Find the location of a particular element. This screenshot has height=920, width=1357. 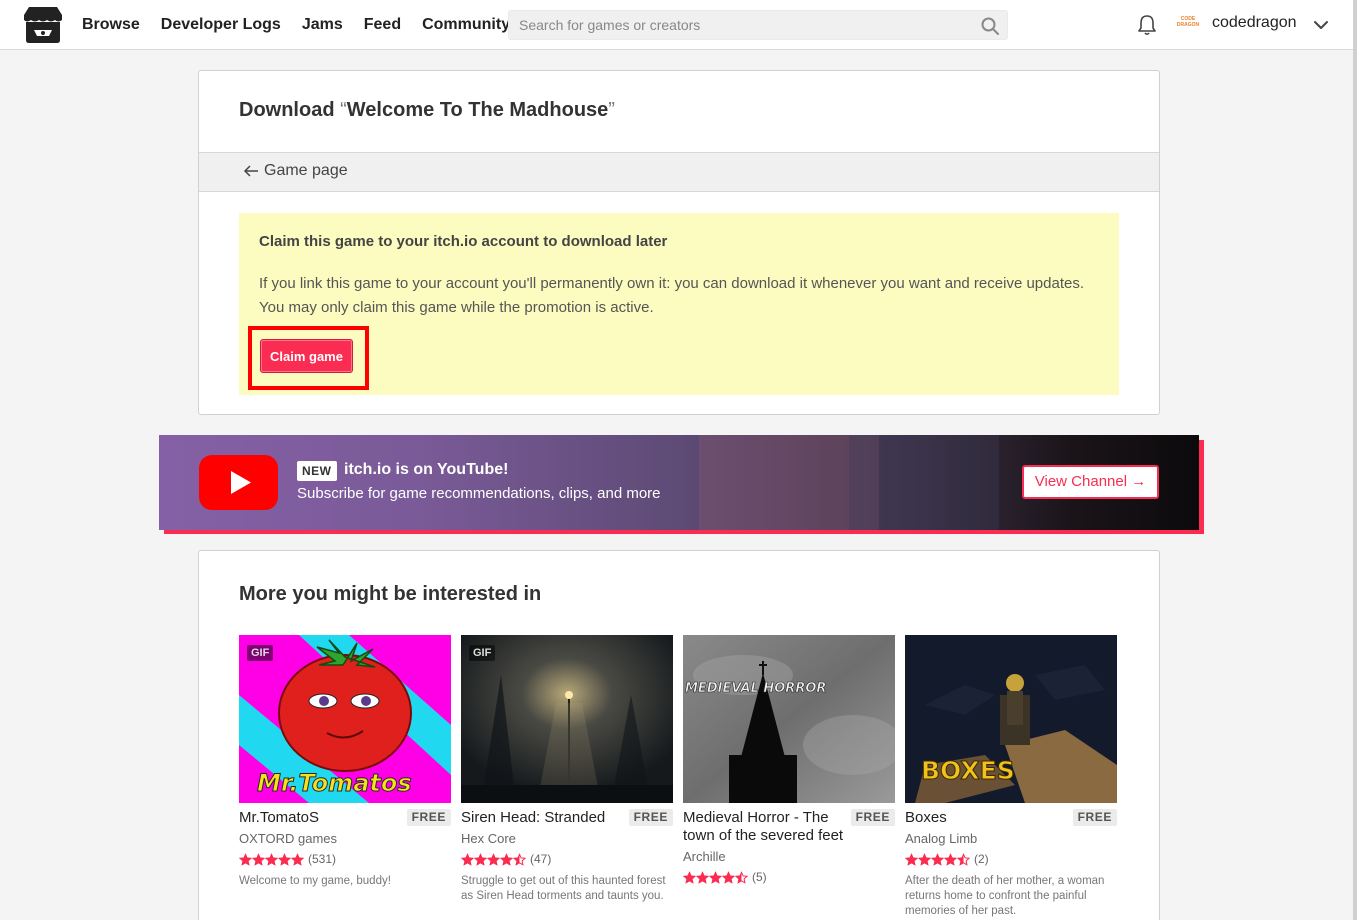

open-quote: “ is located at coordinates (343, 110).